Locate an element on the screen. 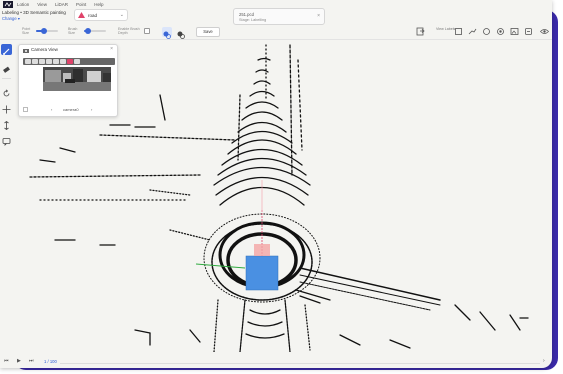 This screenshot has width=563, height=374. comment-icon is located at coordinates (6, 142).